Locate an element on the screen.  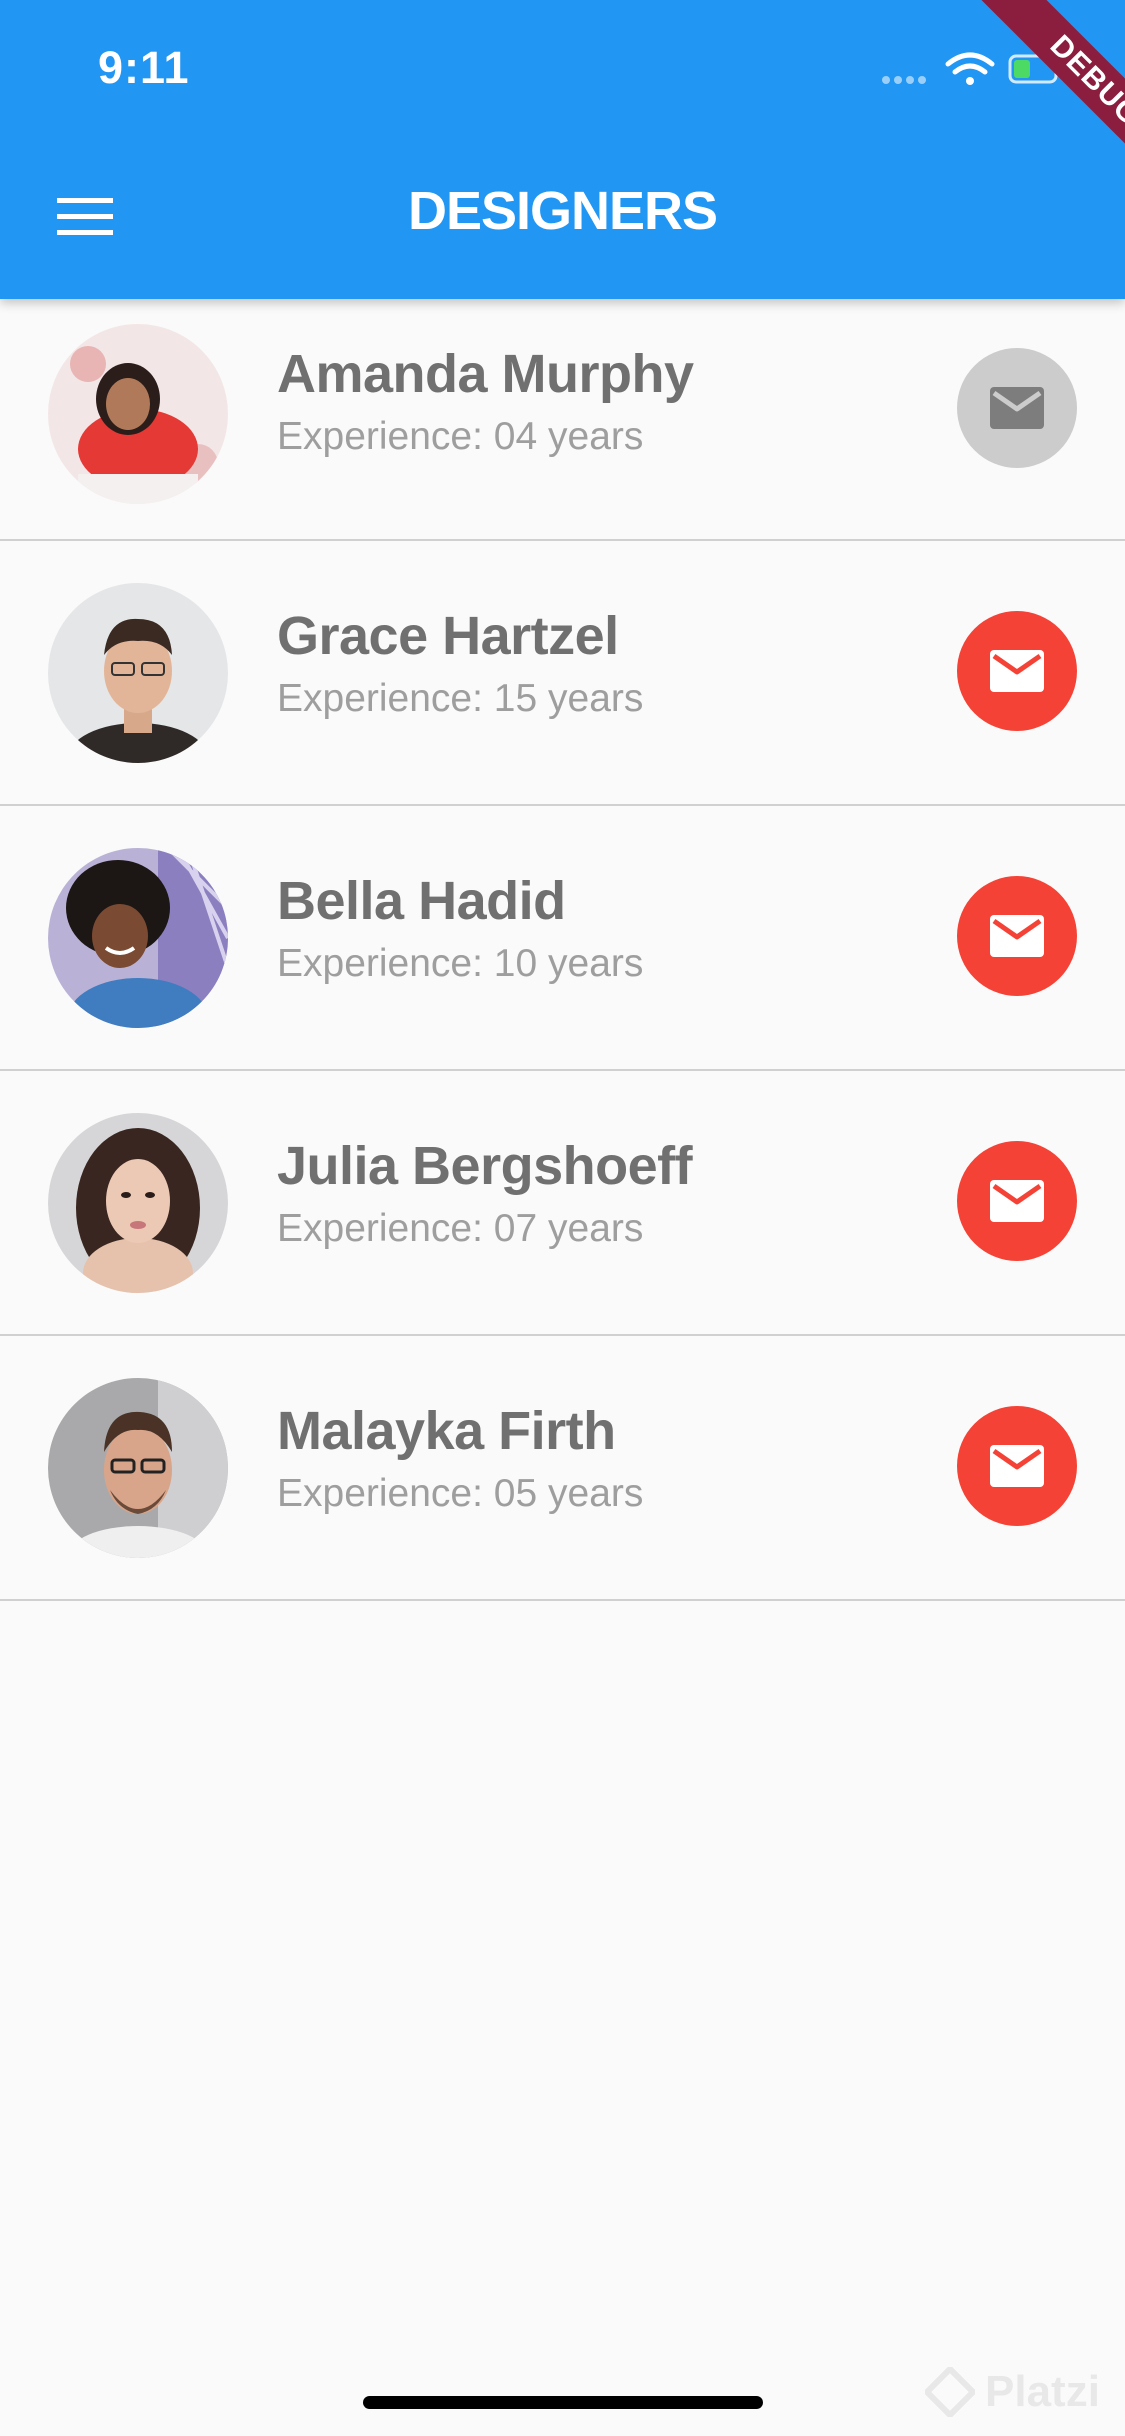
designer-name: Malayka Firth is located at coordinates (446, 1431).